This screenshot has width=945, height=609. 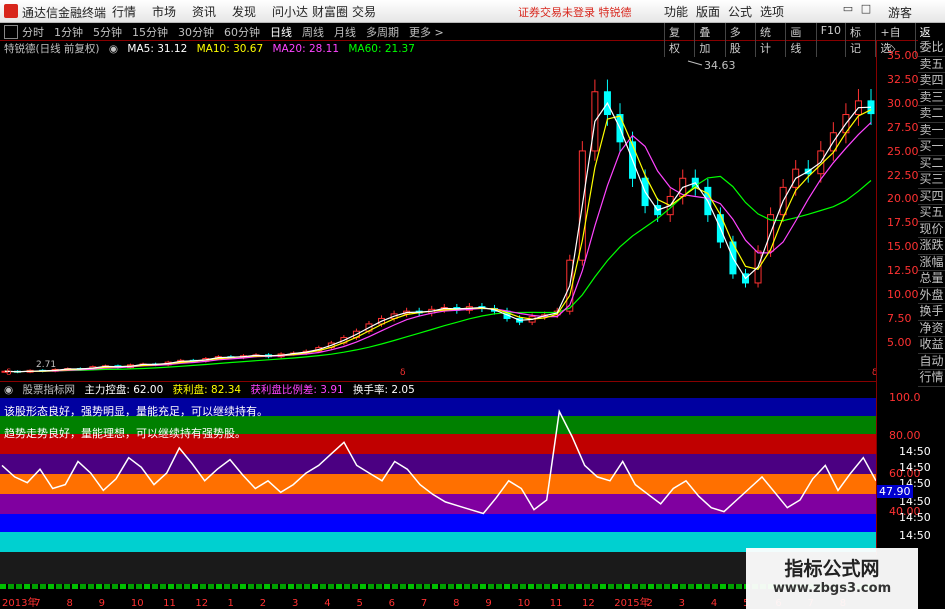 What do you see at coordinates (931, 48) in the screenshot?
I see `side-panel-item: 委比` at bounding box center [931, 48].